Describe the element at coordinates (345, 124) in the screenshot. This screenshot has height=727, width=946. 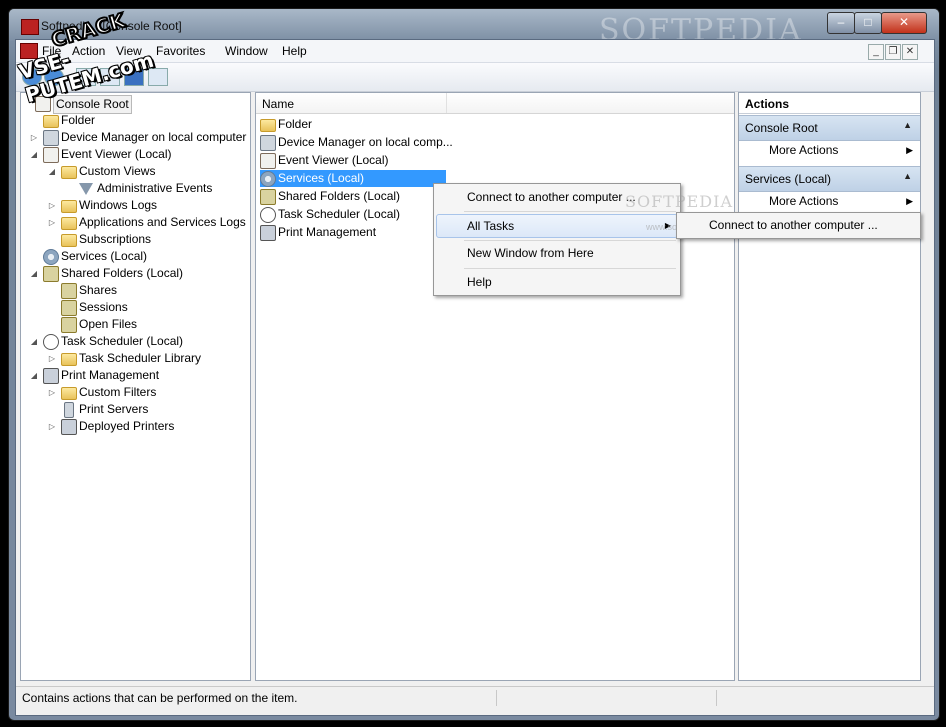
I see `list-item-folder: Folder` at that location.